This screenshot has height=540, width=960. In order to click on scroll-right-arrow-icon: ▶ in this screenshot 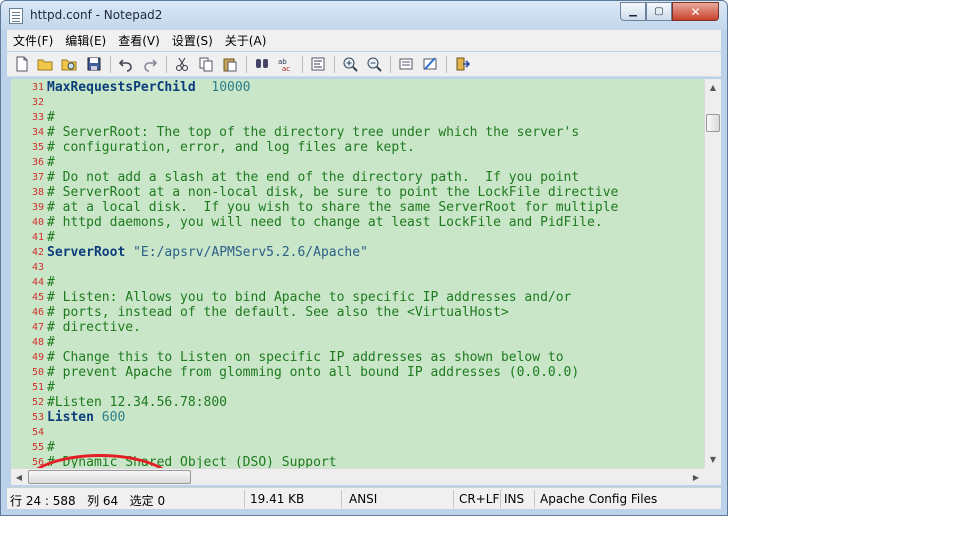, I will do `click(696, 477)`.